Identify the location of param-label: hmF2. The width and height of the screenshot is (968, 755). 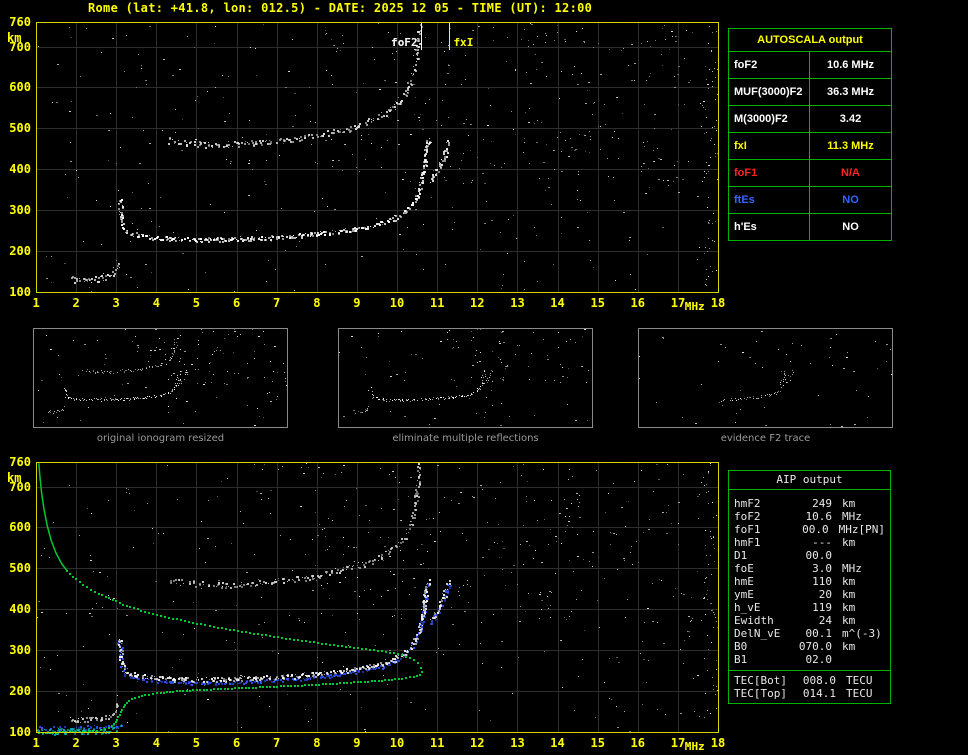
(747, 503).